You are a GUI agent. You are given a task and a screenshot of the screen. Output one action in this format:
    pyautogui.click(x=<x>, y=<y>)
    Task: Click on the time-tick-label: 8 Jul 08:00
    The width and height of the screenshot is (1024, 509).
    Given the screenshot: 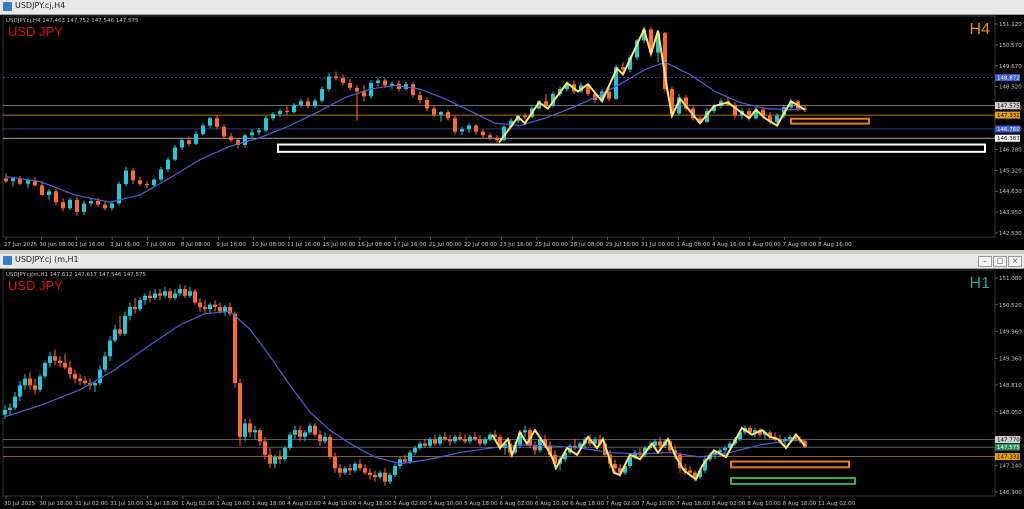 What is the action you would take?
    pyautogui.click(x=196, y=245)
    